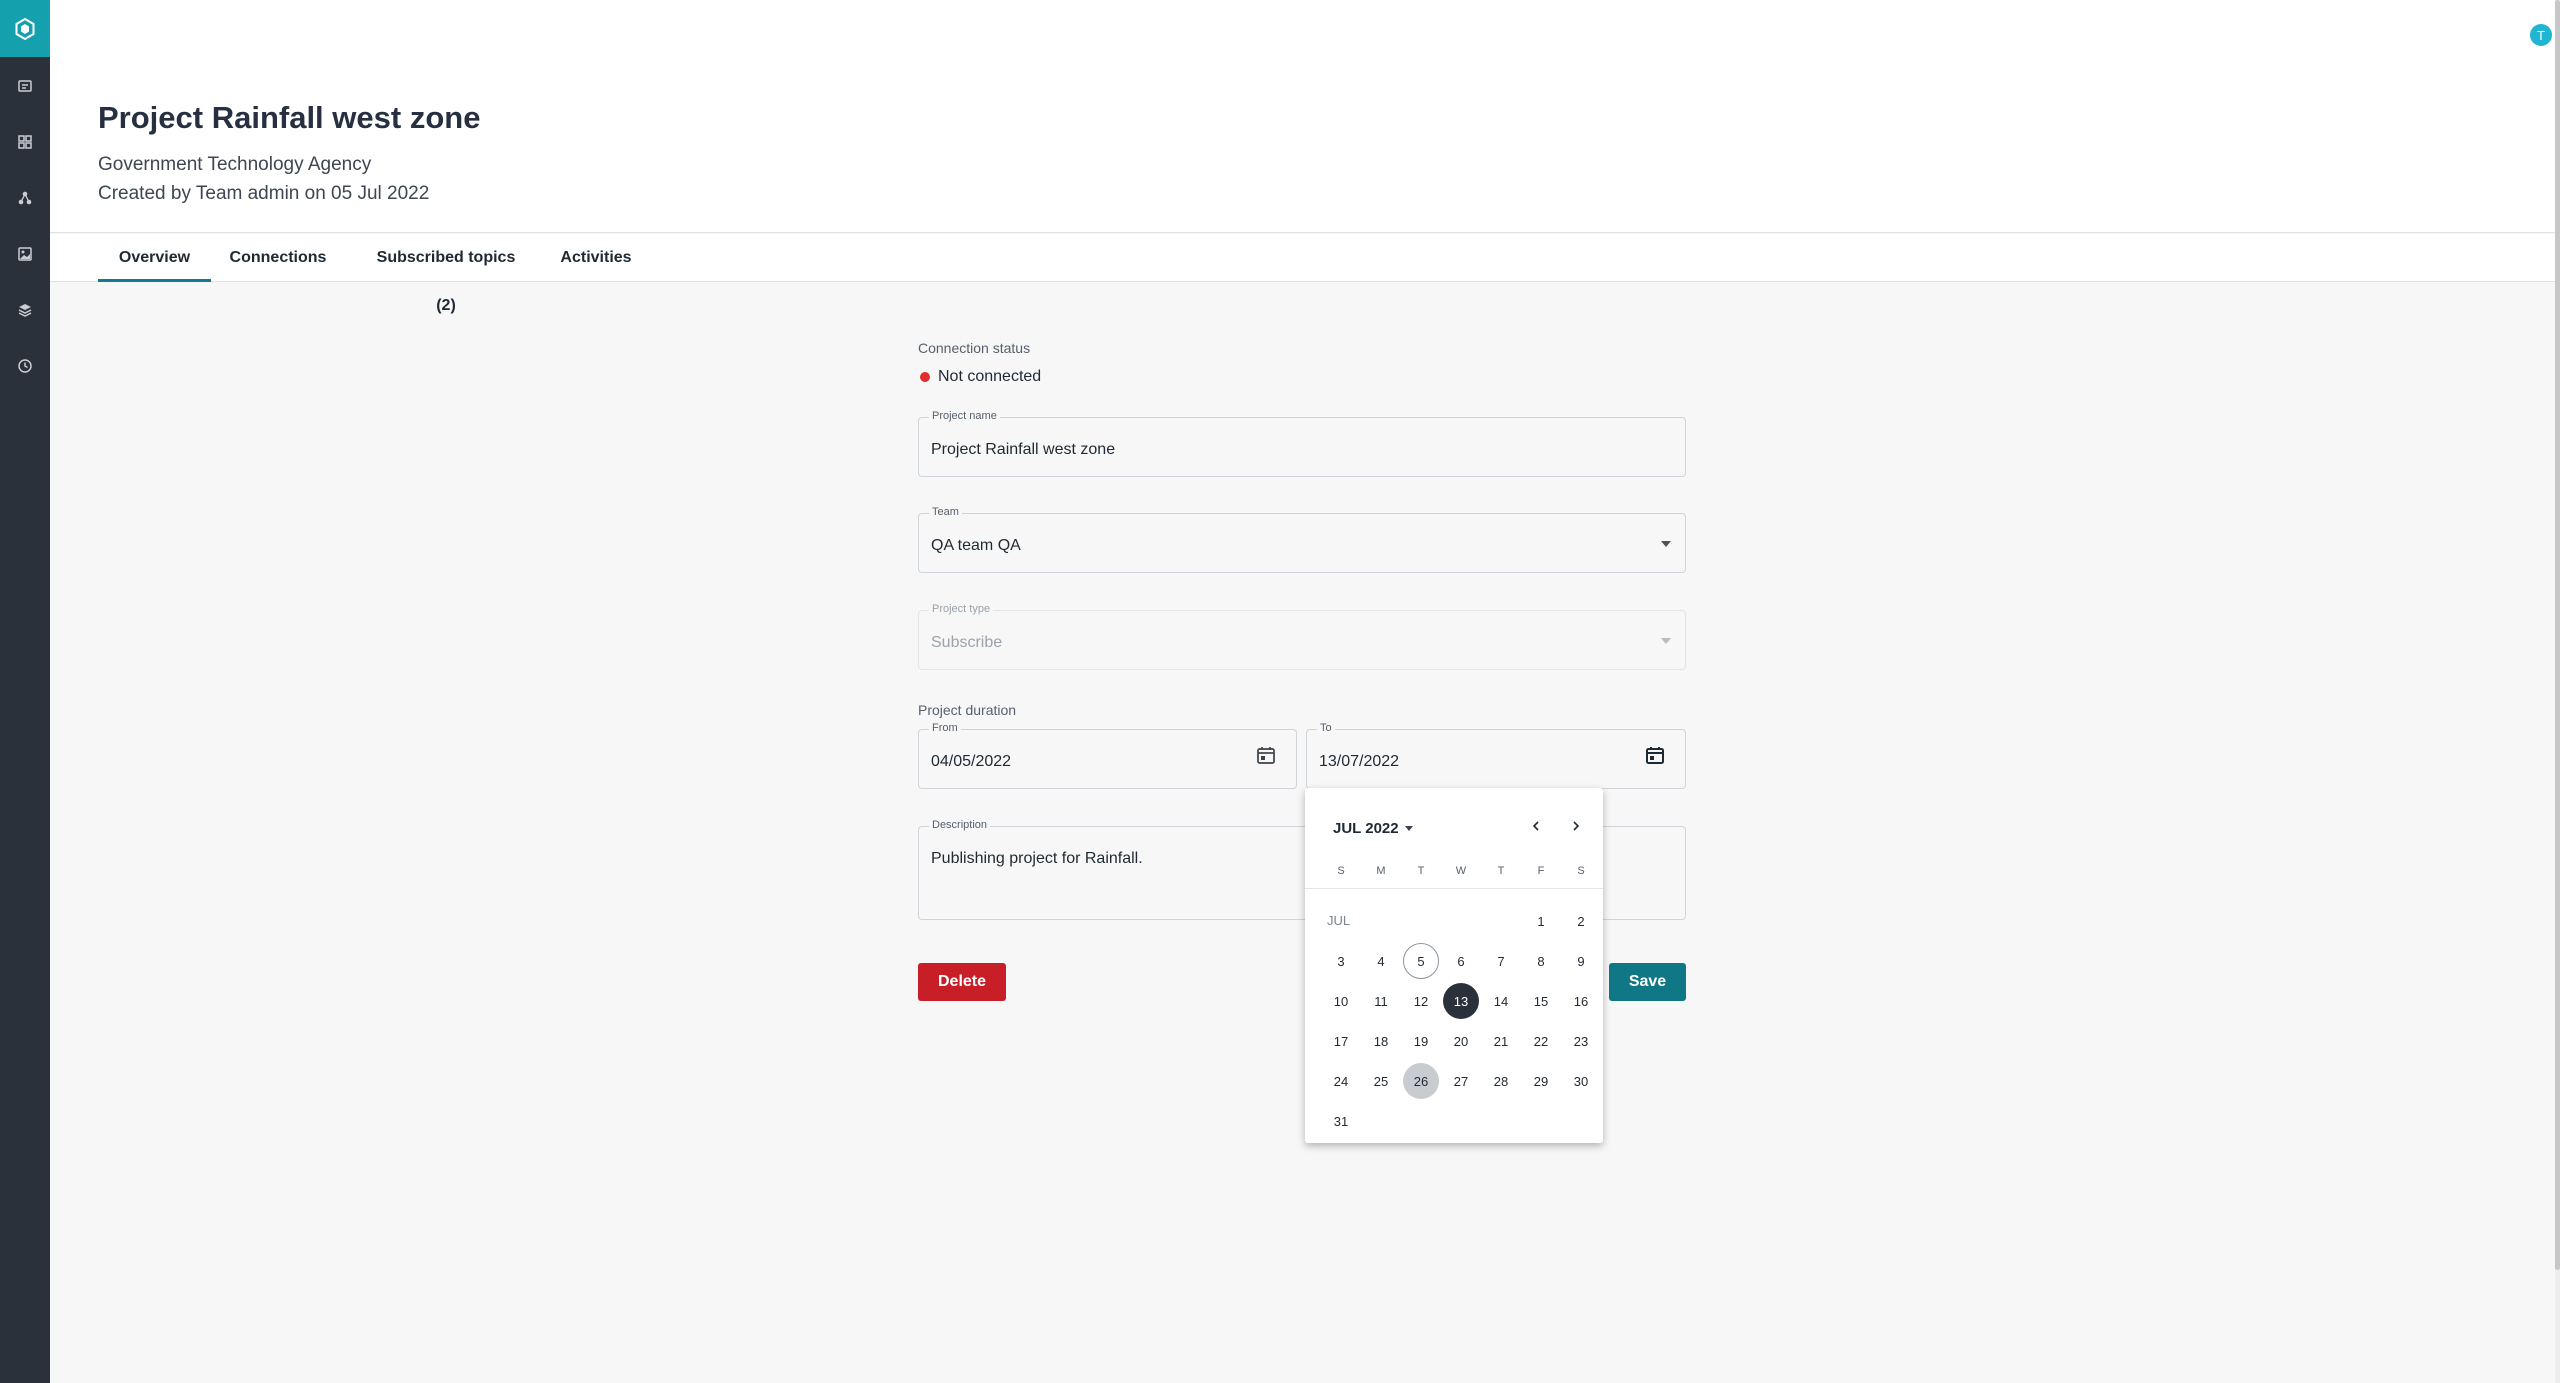  I want to click on sidebar-item-catalog, so click(25, 86).